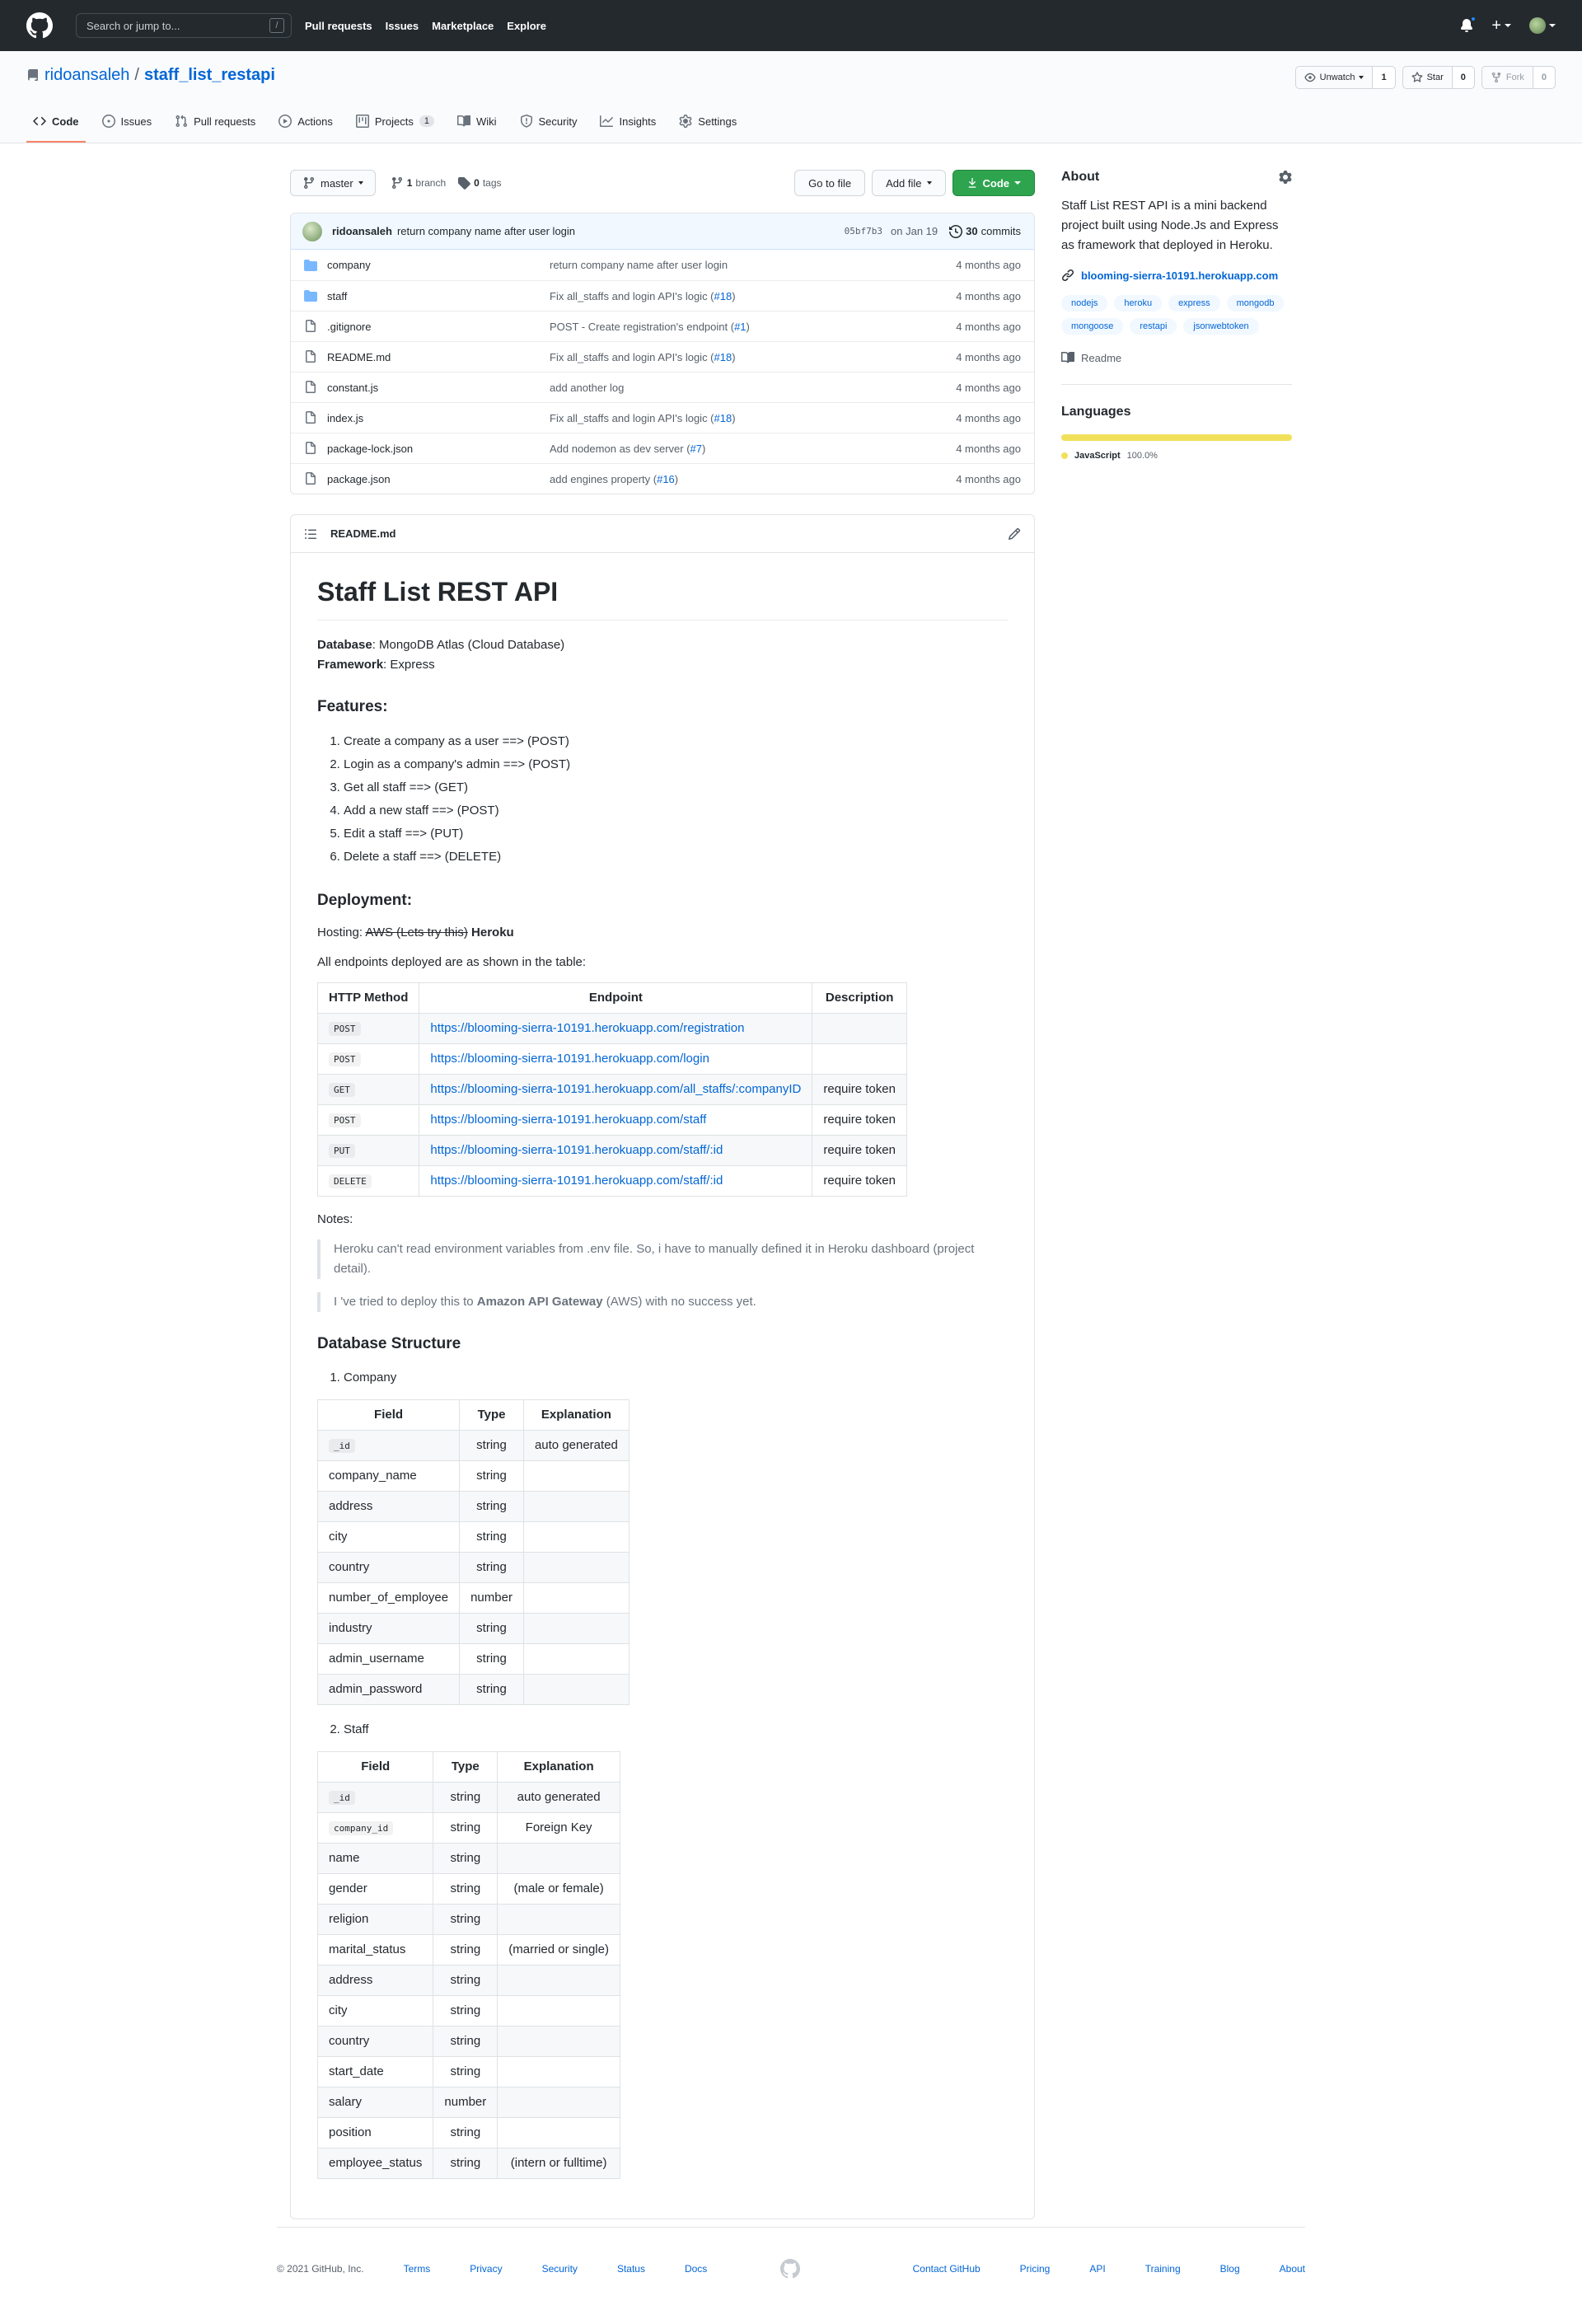  What do you see at coordinates (1384, 77) in the screenshot?
I see `watch-count: 1` at bounding box center [1384, 77].